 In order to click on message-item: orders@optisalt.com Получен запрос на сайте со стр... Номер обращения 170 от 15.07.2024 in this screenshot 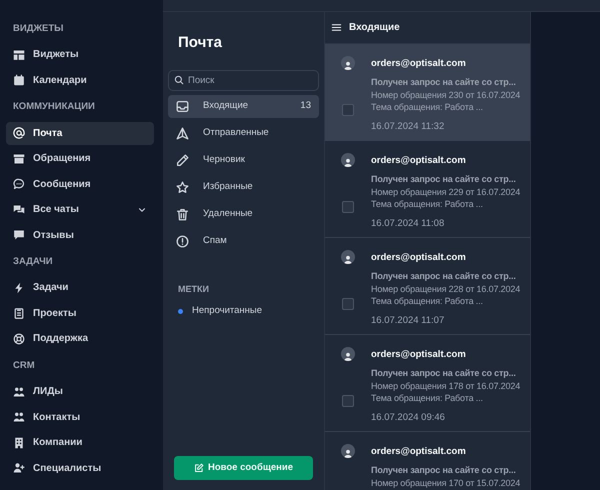, I will do `click(427, 461)`.